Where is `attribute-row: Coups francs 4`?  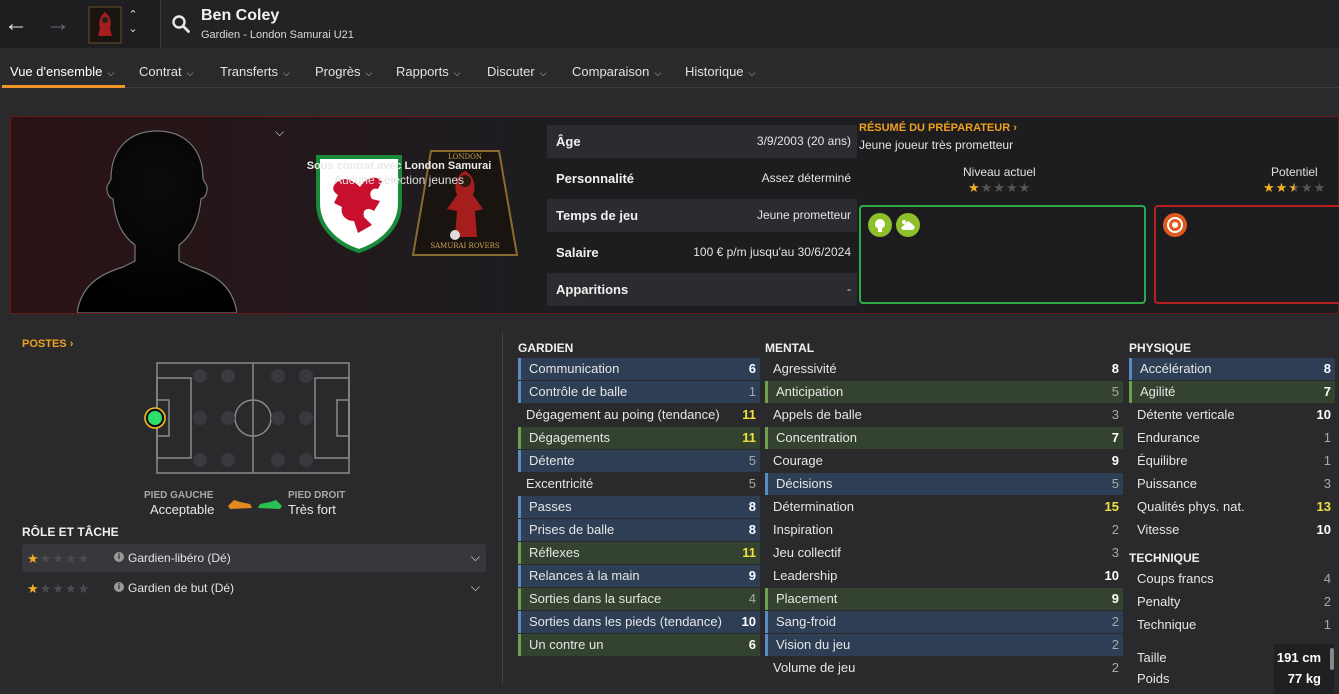 attribute-row: Coups francs 4 is located at coordinates (1232, 579).